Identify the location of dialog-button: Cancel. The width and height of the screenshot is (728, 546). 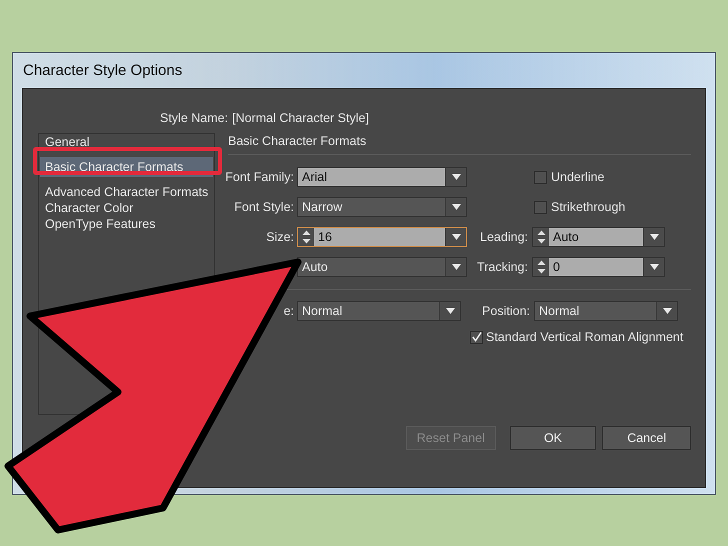
(646, 438).